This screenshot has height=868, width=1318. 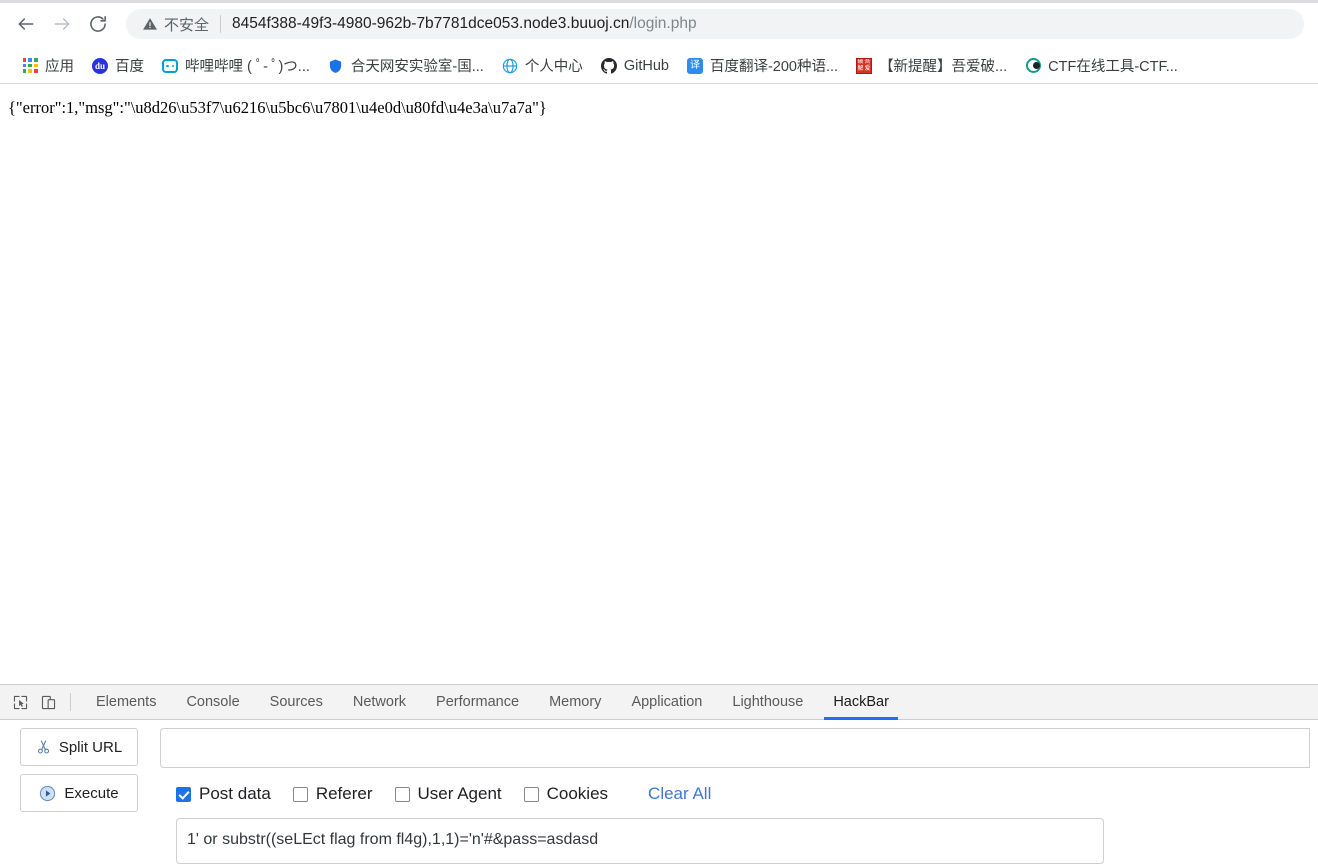 I want to click on bookmark-label: 个人中心, so click(x=554, y=65).